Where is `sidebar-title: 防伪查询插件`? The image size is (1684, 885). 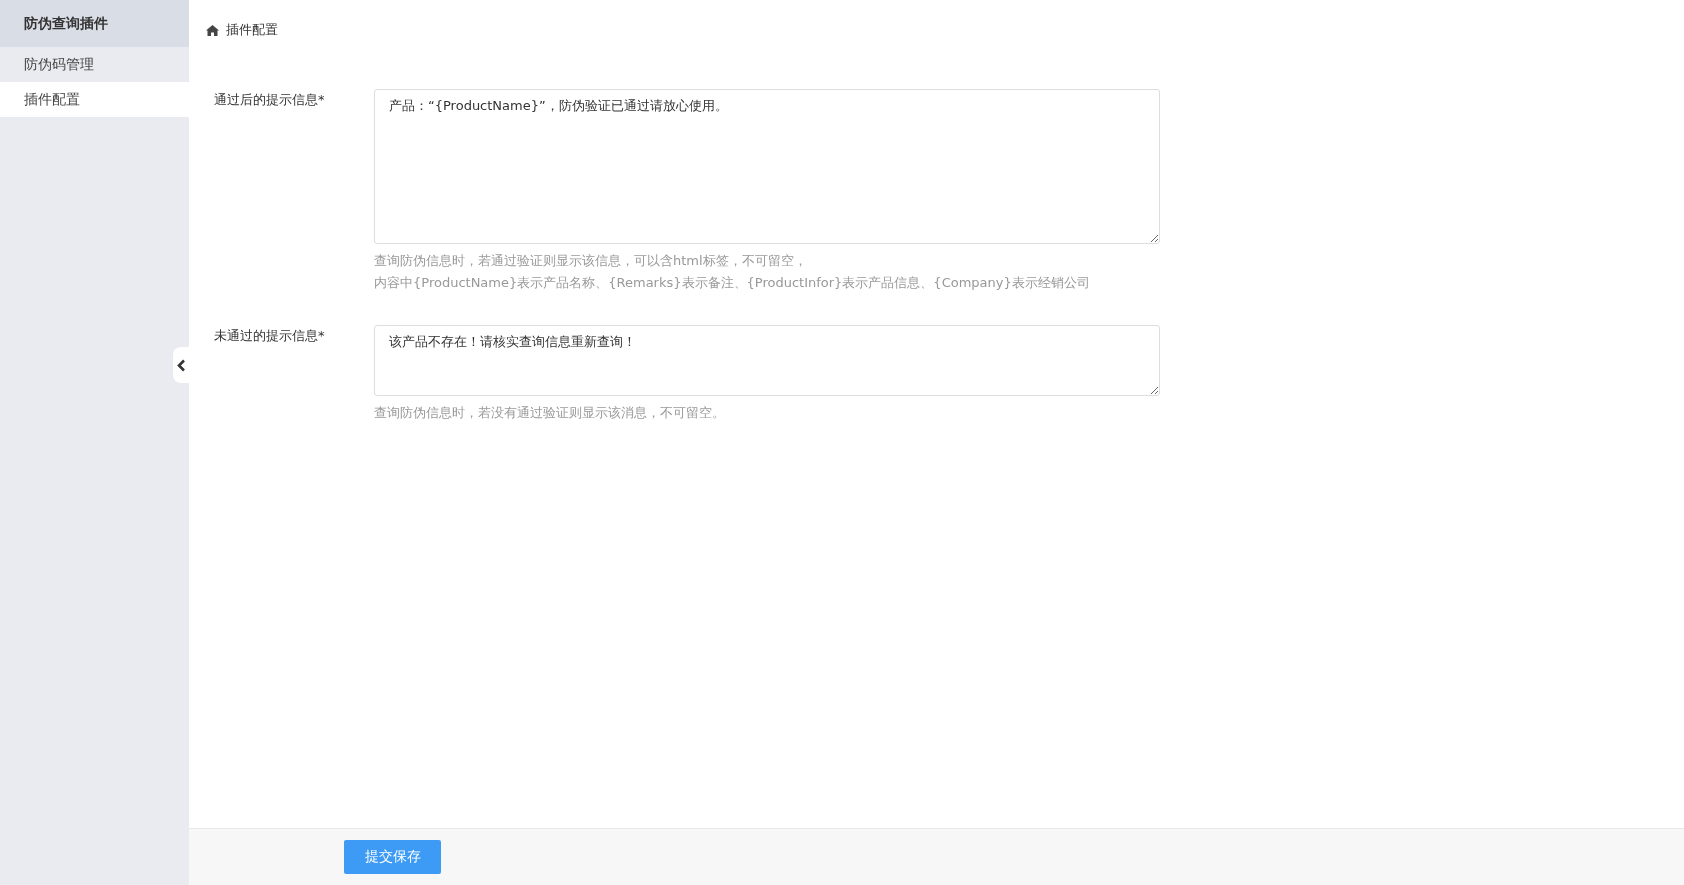
sidebar-title: 防伪查询插件 is located at coordinates (94, 23).